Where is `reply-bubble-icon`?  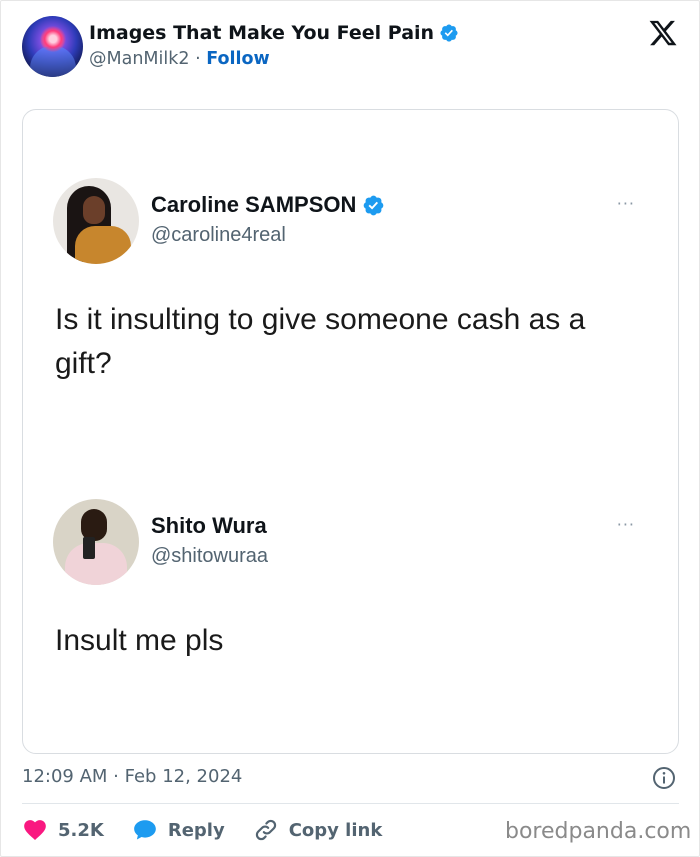
reply-bubble-icon is located at coordinates (145, 830).